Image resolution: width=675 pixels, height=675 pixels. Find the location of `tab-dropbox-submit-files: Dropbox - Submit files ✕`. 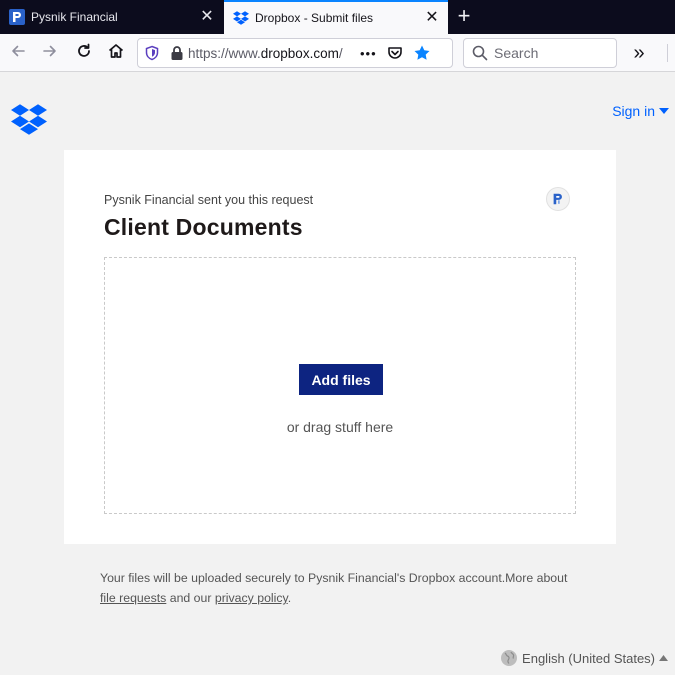

tab-dropbox-submit-files: Dropbox - Submit files ✕ is located at coordinates (336, 17).